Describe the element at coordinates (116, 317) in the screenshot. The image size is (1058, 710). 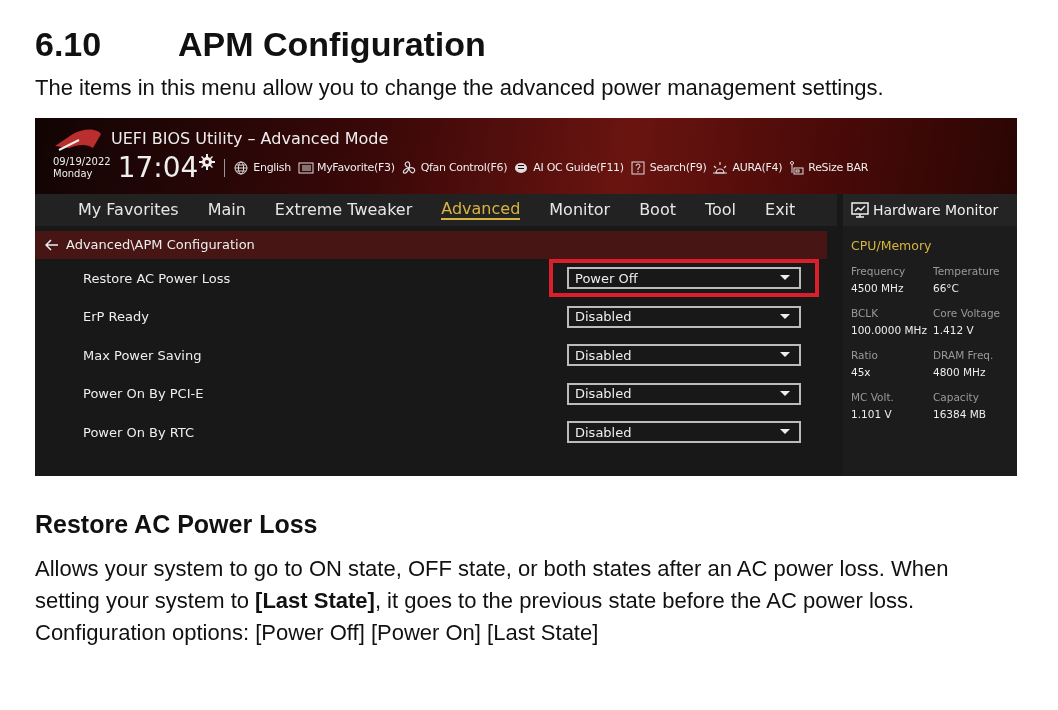
I see `setting-label: ErP Ready` at that location.